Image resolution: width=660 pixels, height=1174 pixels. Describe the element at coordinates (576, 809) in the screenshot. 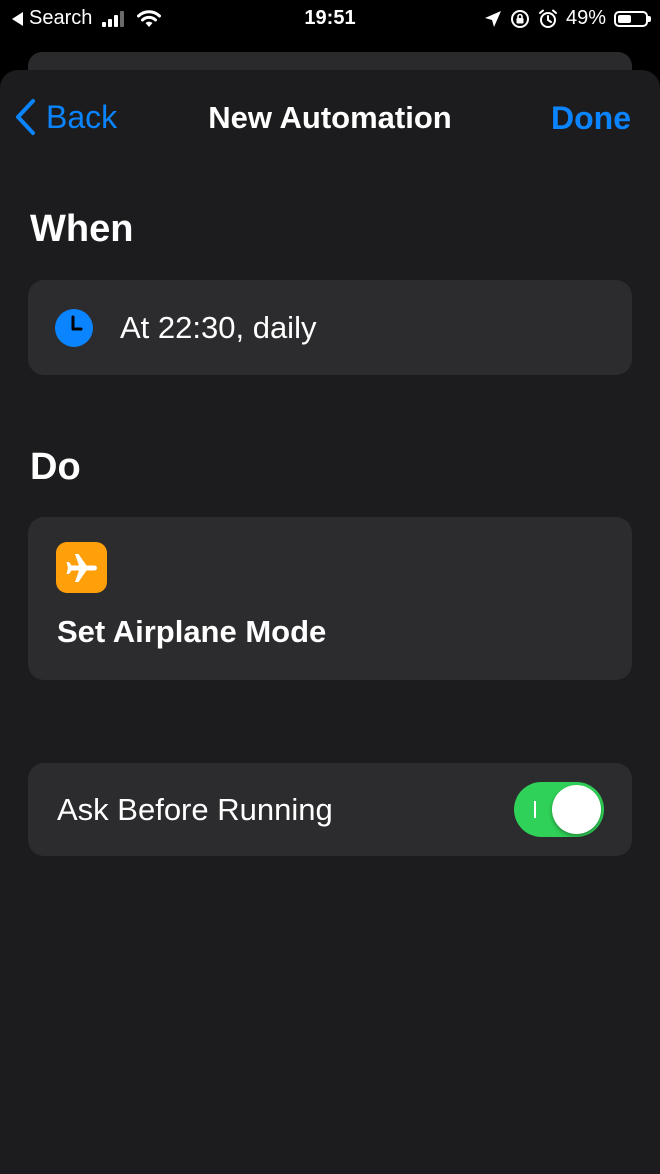

I see `toggle-knob` at that location.